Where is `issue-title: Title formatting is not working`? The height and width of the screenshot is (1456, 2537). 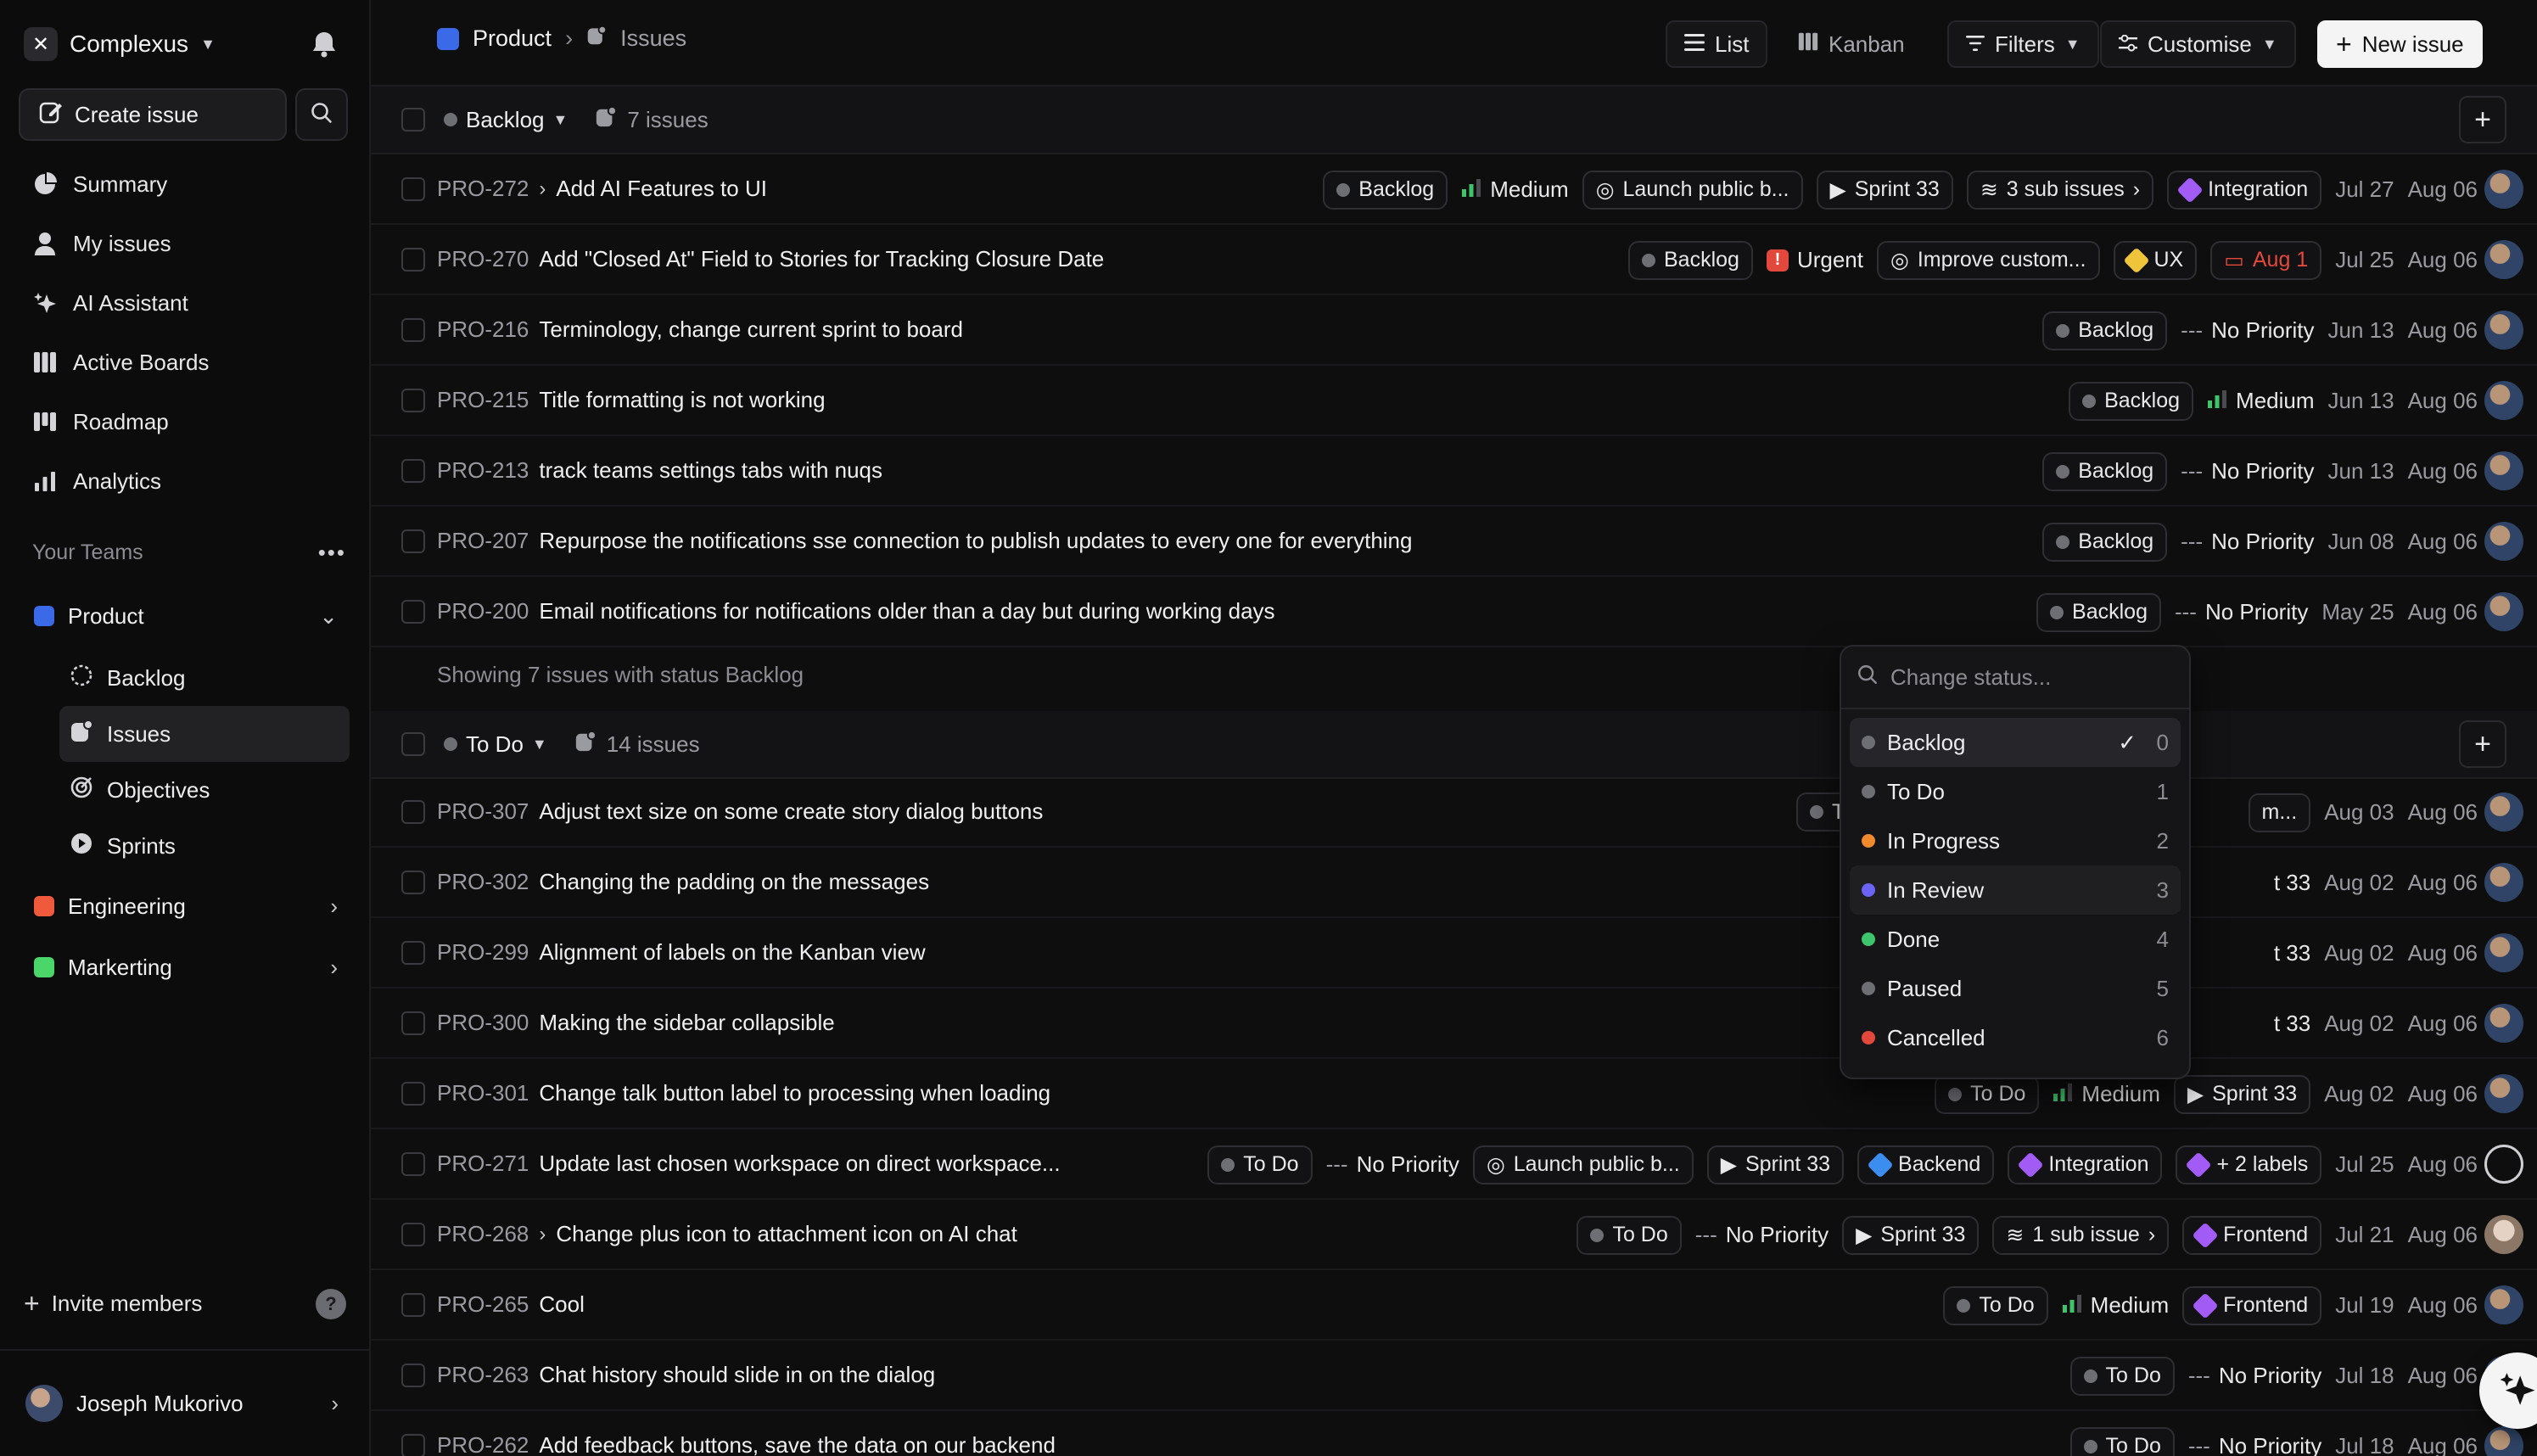 issue-title: Title formatting is not working is located at coordinates (682, 400).